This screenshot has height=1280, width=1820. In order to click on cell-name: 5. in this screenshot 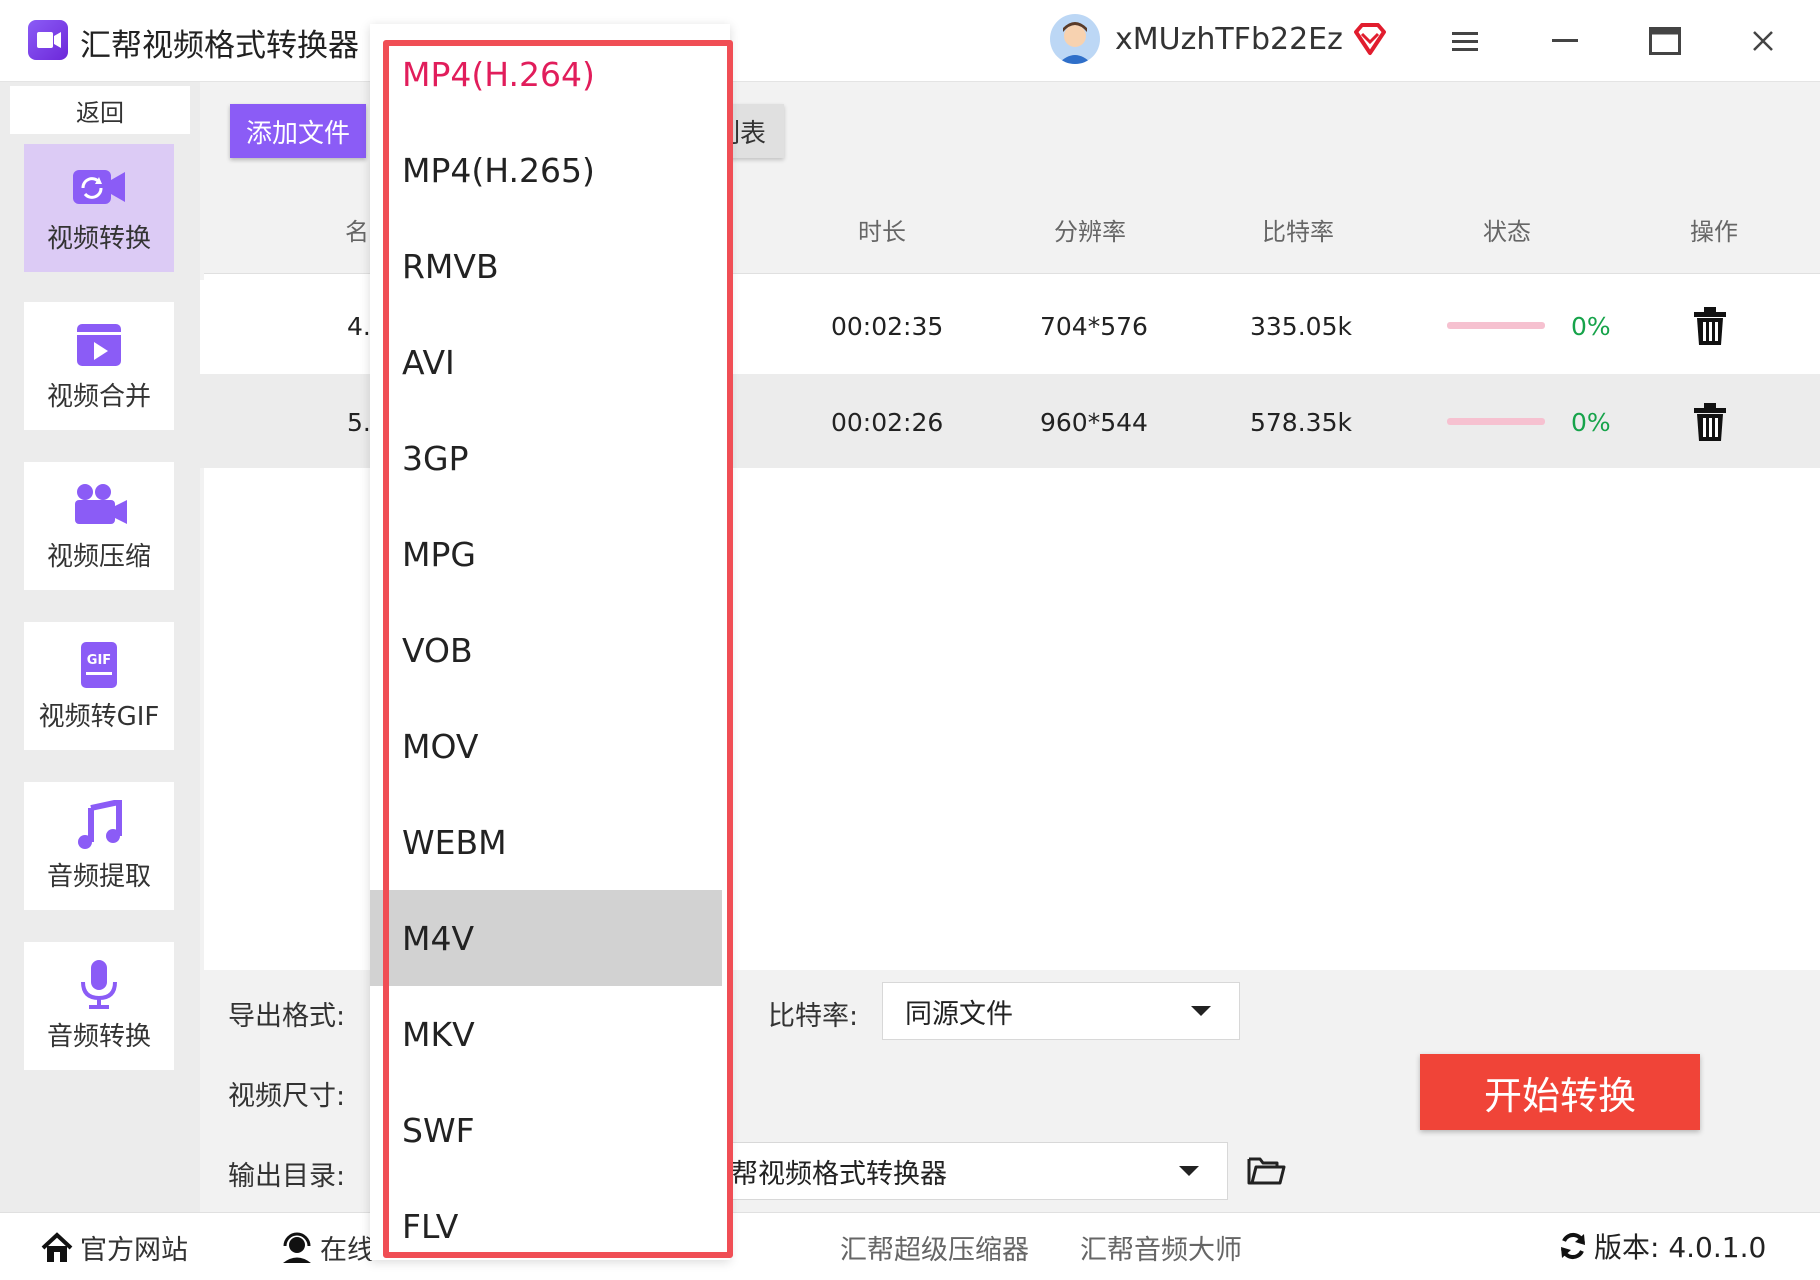, I will do `click(359, 422)`.